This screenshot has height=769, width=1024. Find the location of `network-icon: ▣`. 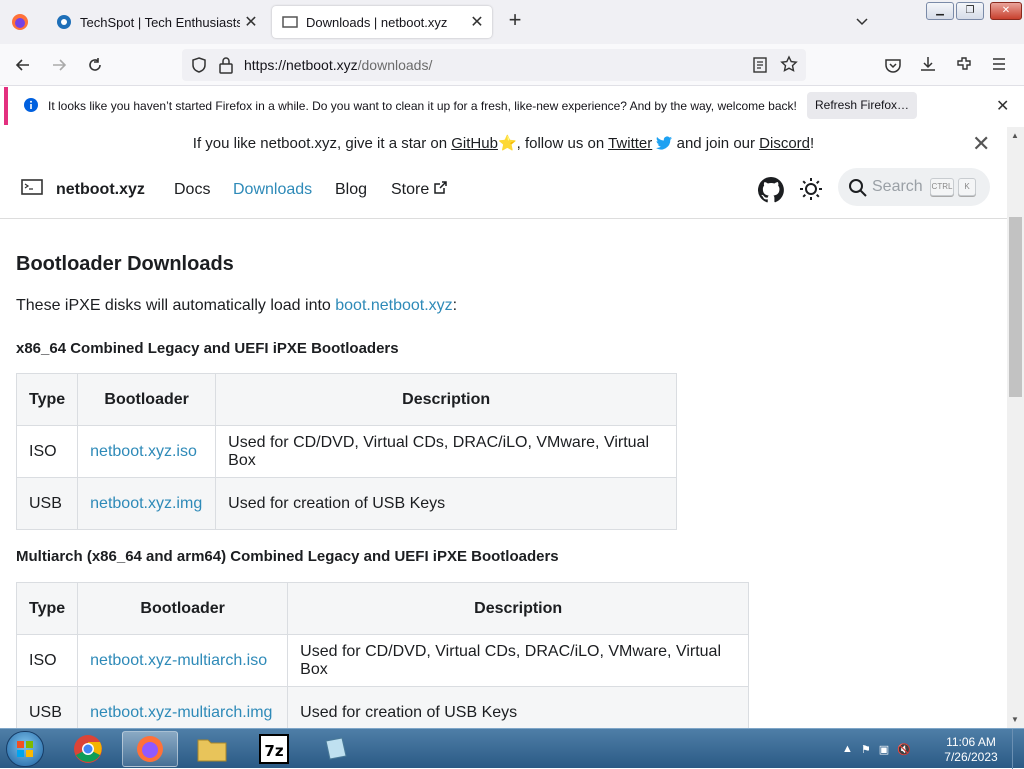

network-icon: ▣ is located at coordinates (884, 749).